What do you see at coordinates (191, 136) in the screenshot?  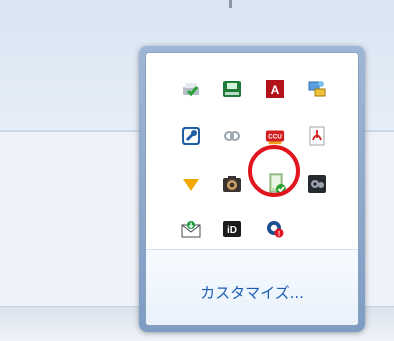 I see `tool-settings-icon` at bounding box center [191, 136].